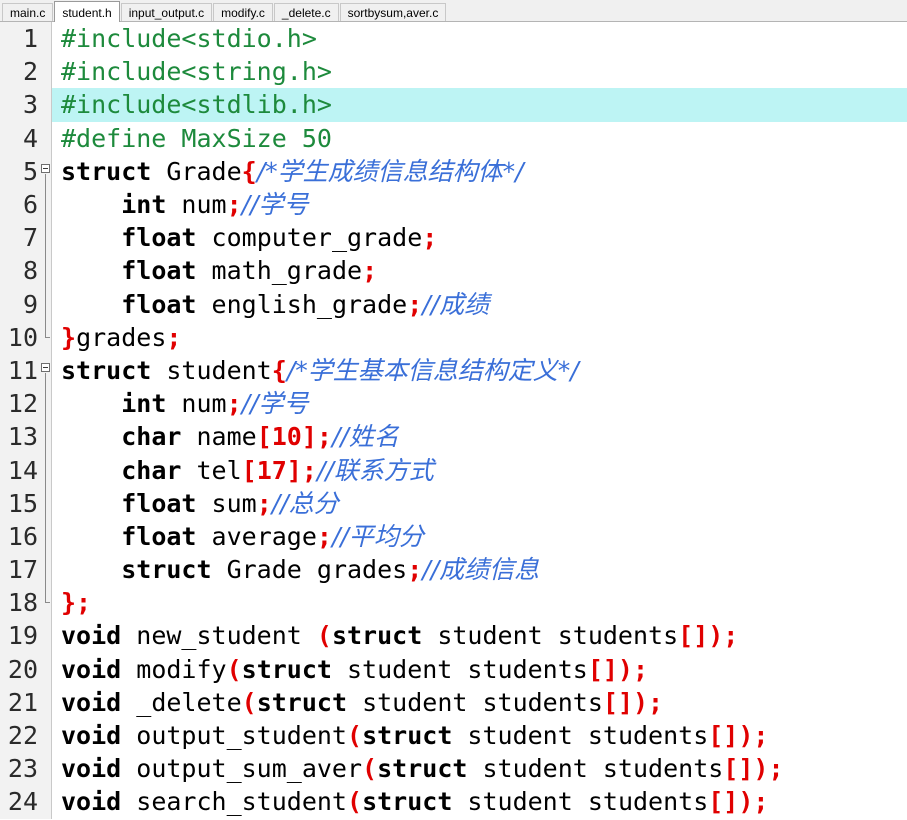 Image resolution: width=907 pixels, height=820 pixels. I want to click on line-number: 15, so click(20, 503).